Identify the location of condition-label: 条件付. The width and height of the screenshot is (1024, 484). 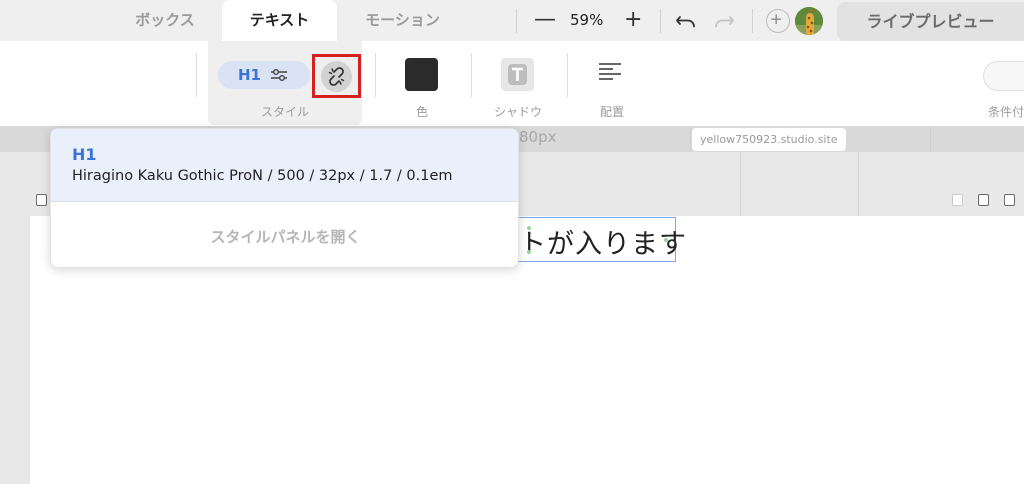
(1006, 112).